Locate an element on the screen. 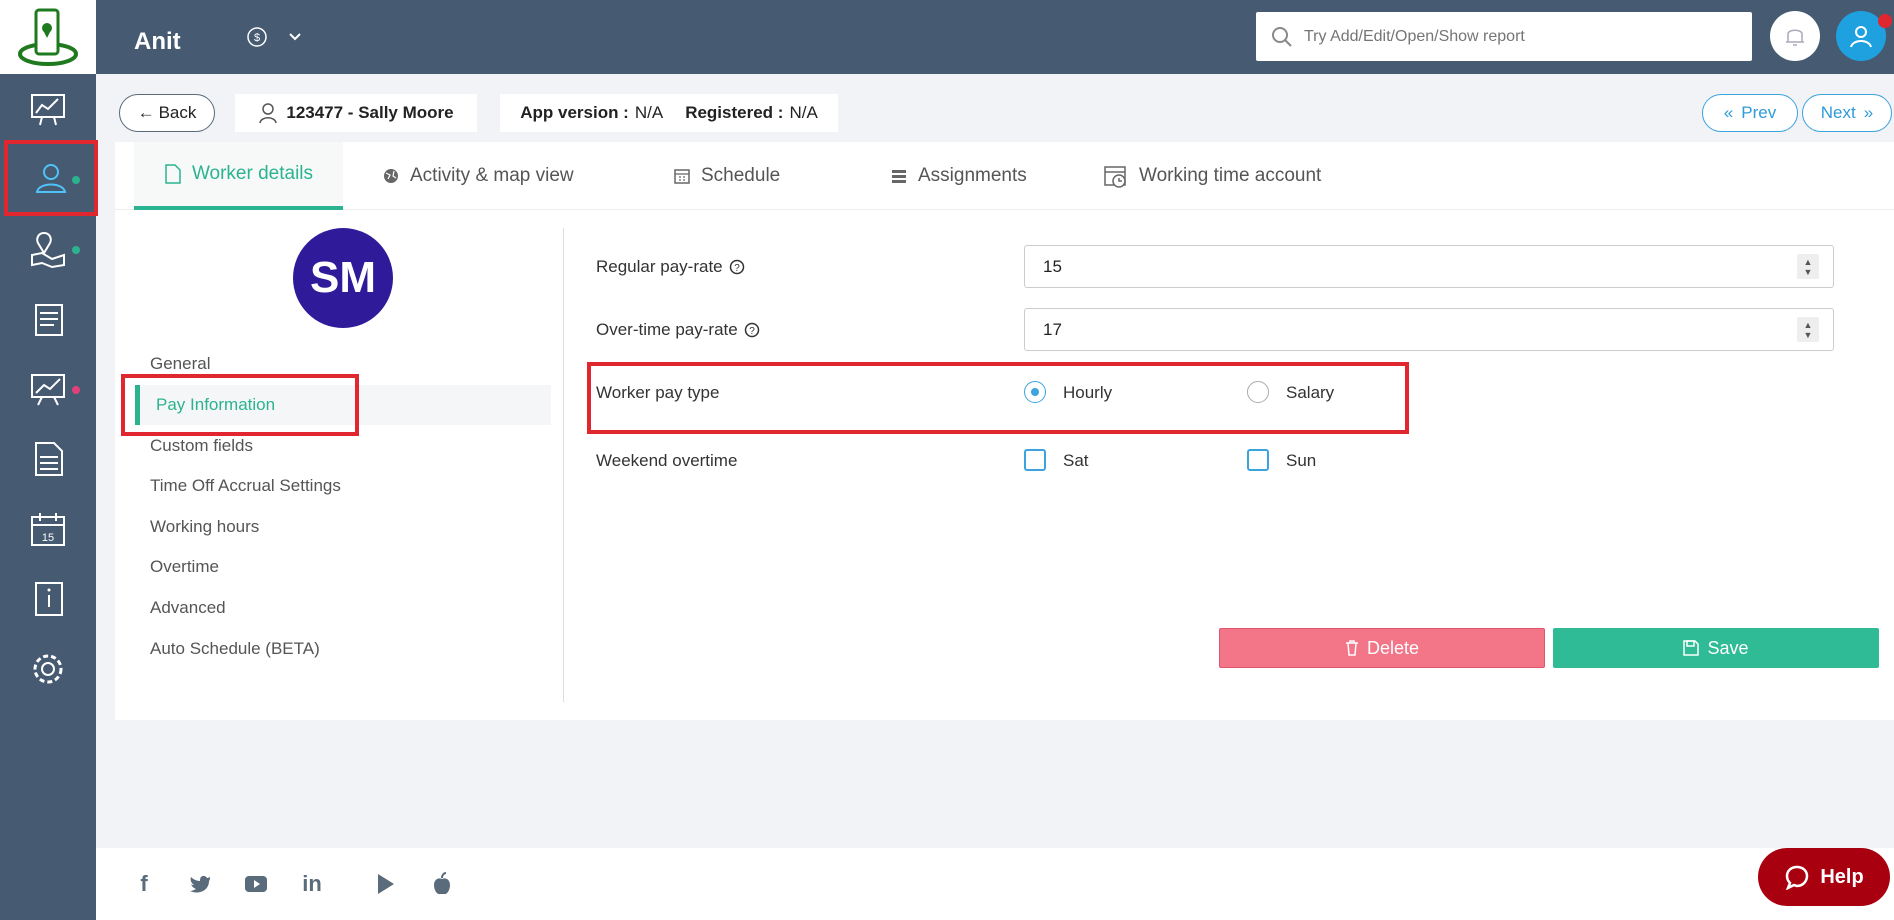 This screenshot has width=1894, height=920. chevron-down-icon is located at coordinates (295, 37).